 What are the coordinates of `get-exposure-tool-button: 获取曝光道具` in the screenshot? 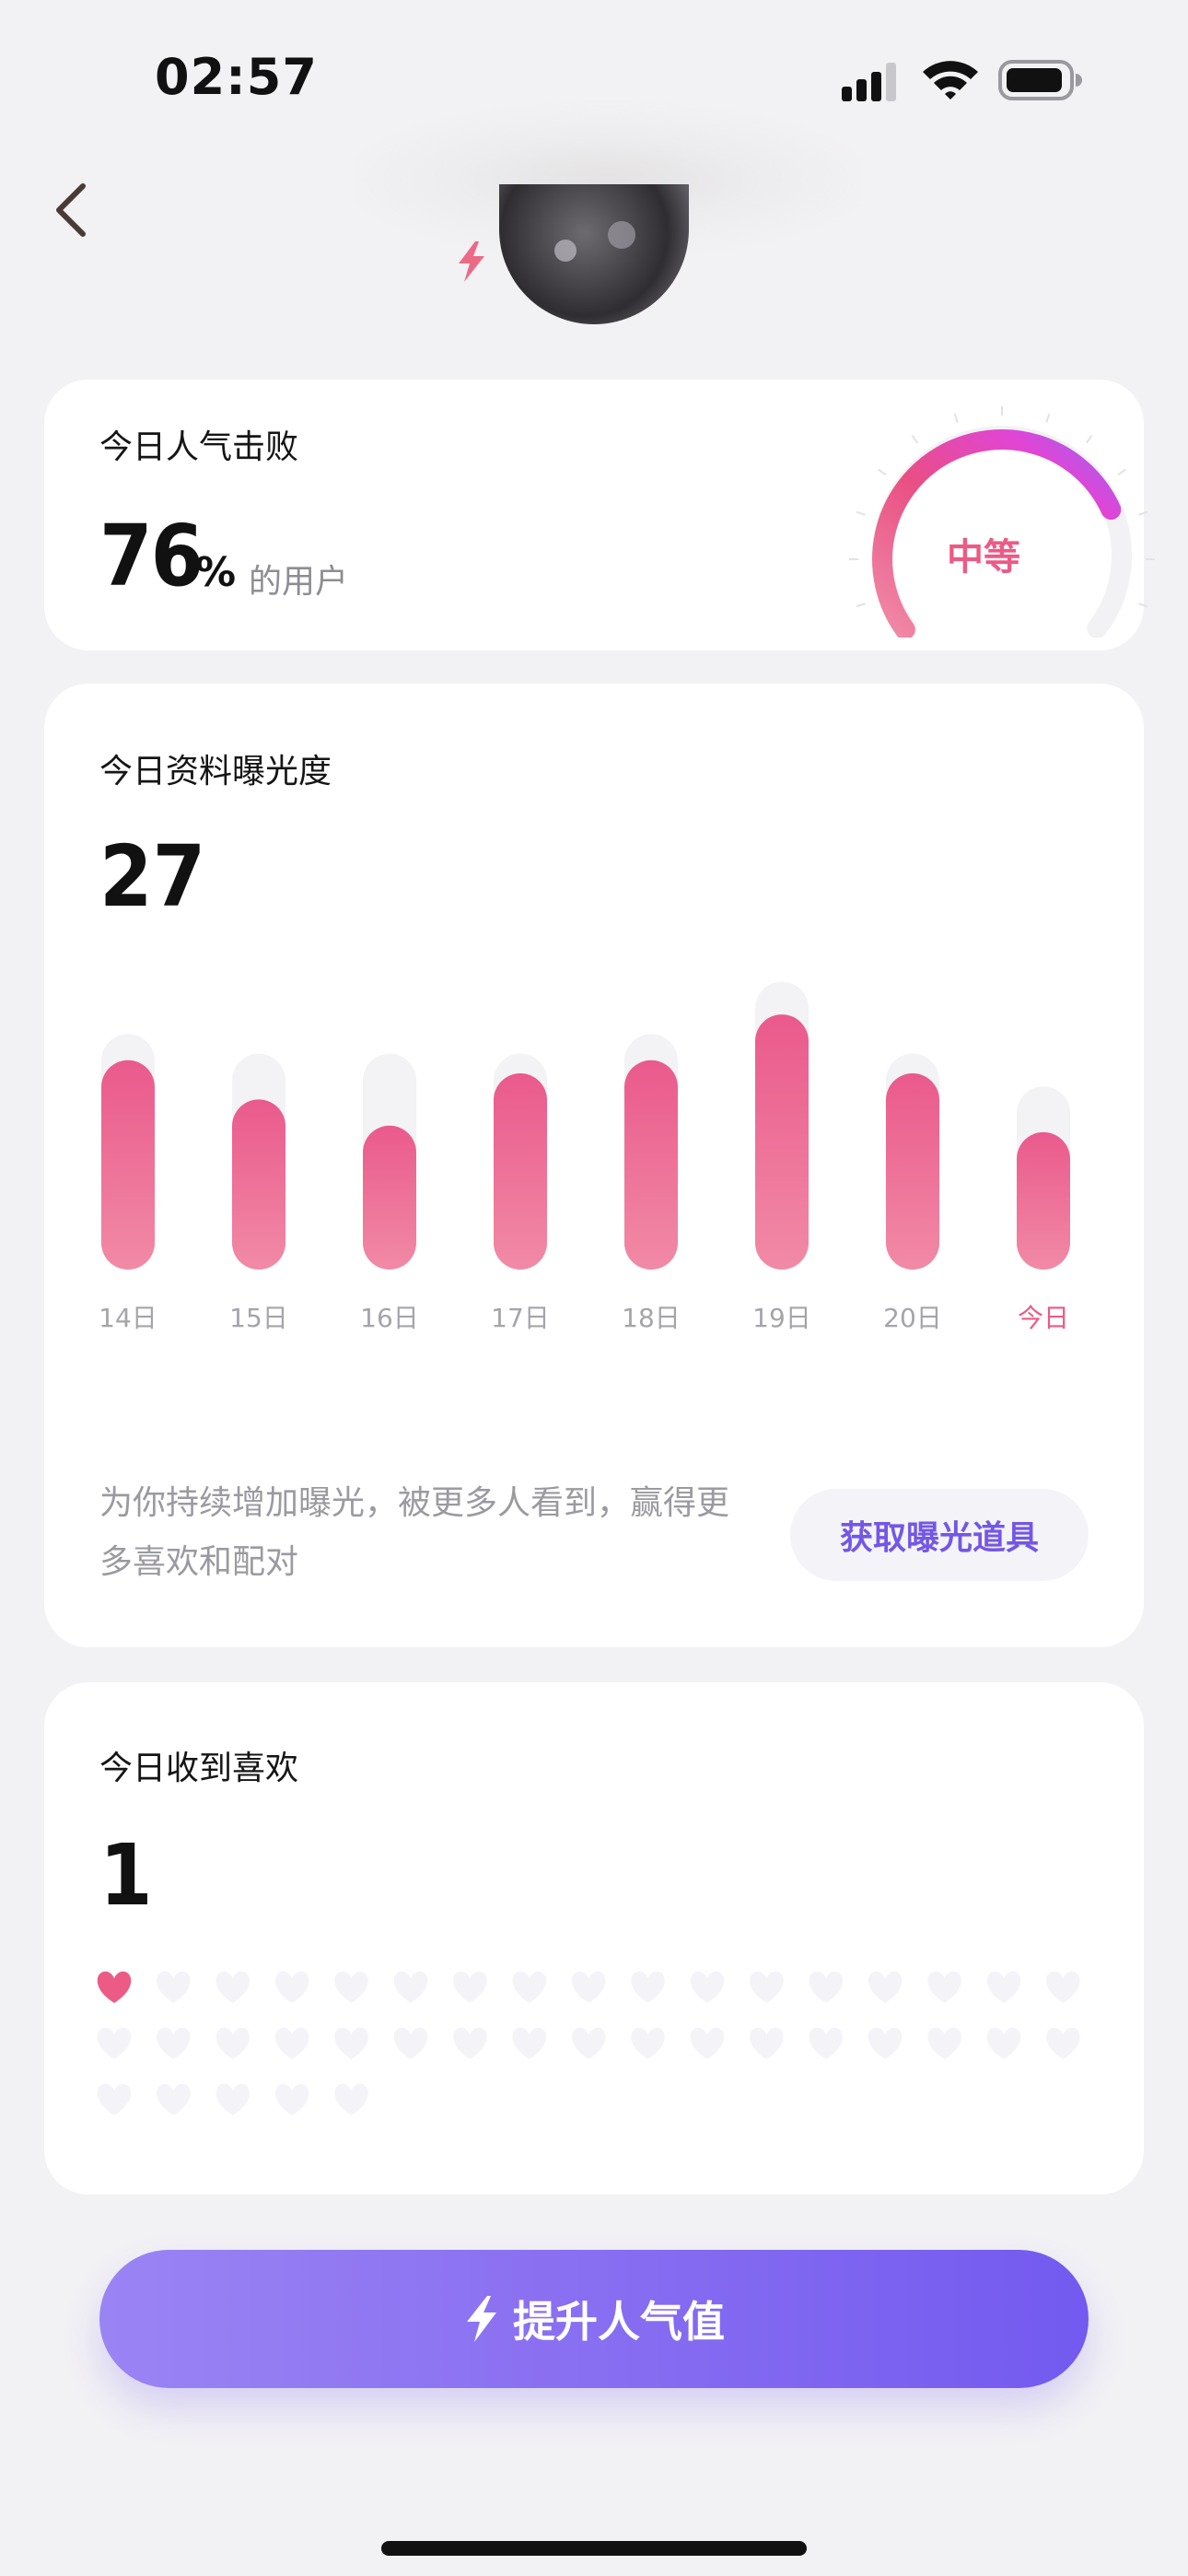 It's located at (939, 1535).